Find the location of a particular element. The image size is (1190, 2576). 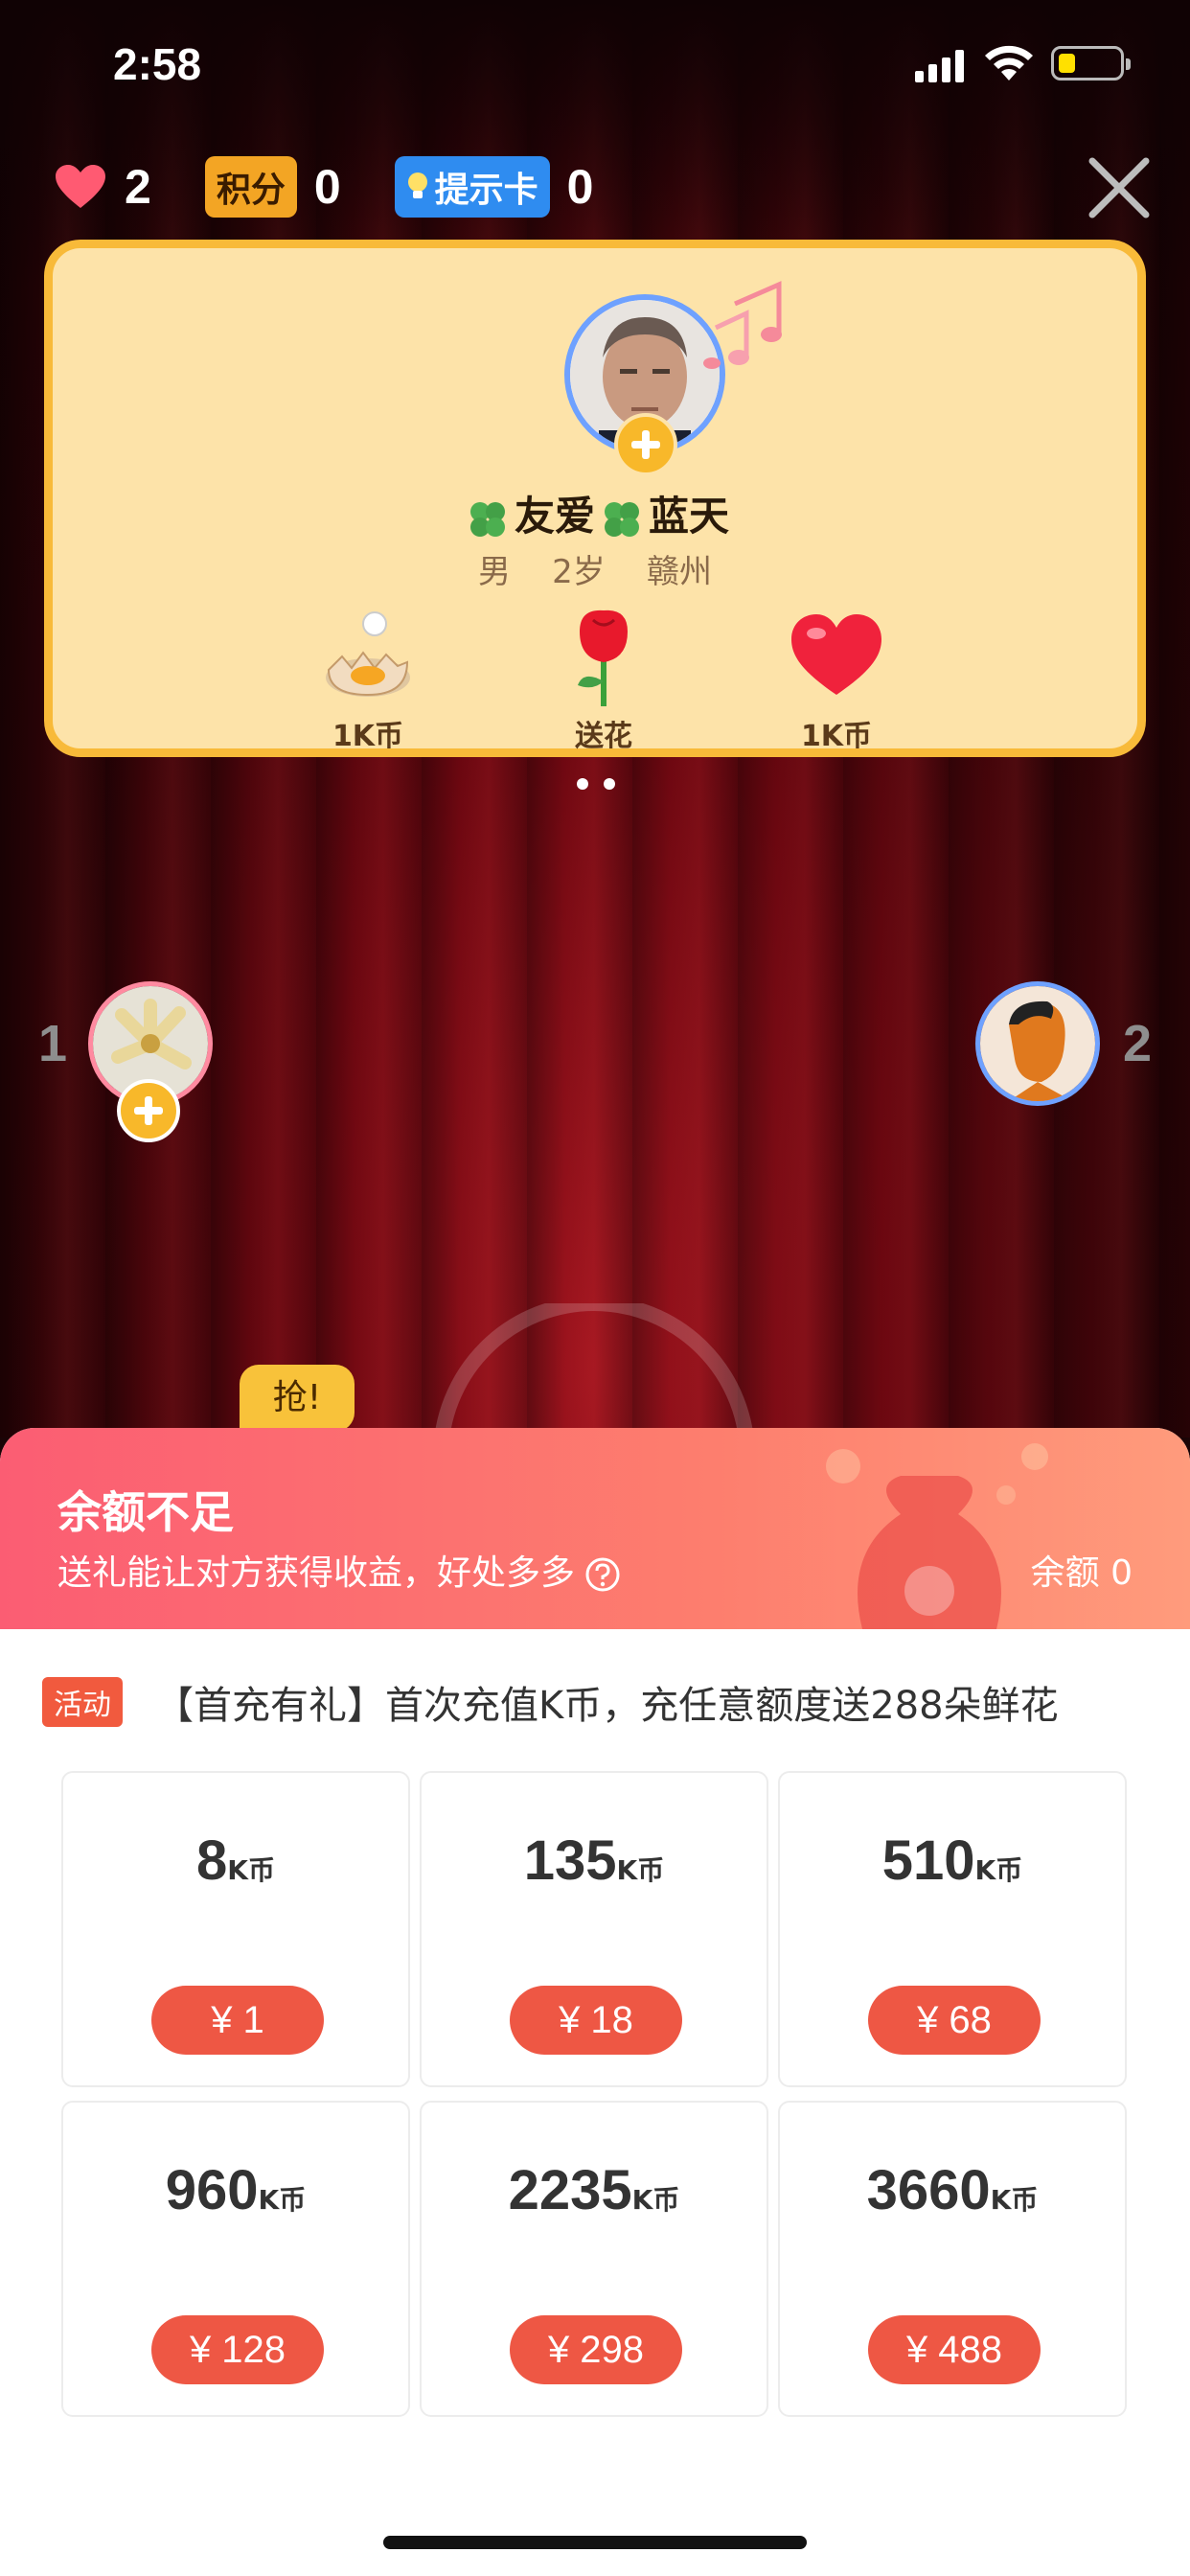

recharge-package: 960K币 ¥ 128 is located at coordinates (236, 2259).